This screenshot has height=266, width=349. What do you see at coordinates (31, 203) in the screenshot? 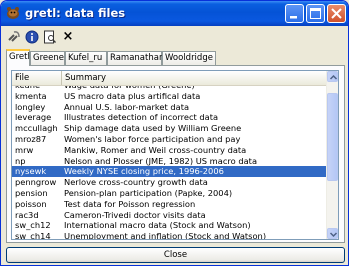
I see `file-cell: poisson` at bounding box center [31, 203].